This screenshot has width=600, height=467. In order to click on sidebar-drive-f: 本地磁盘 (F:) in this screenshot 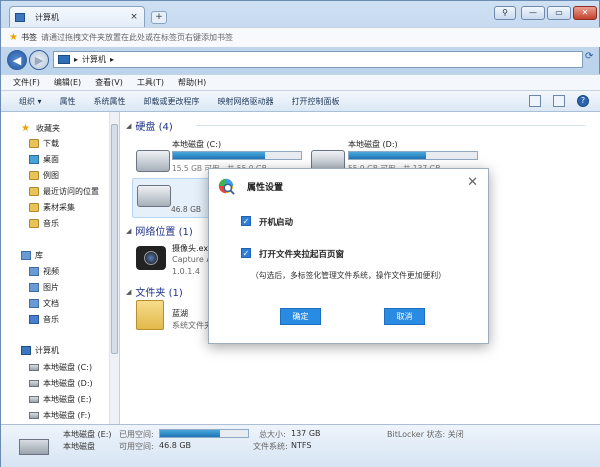, I will do `click(59, 415)`.